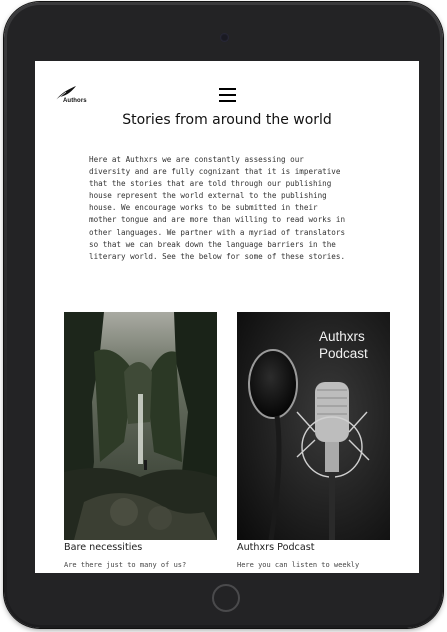 This screenshot has width=447, height=632. I want to click on logo-text: Authors, so click(75, 101).